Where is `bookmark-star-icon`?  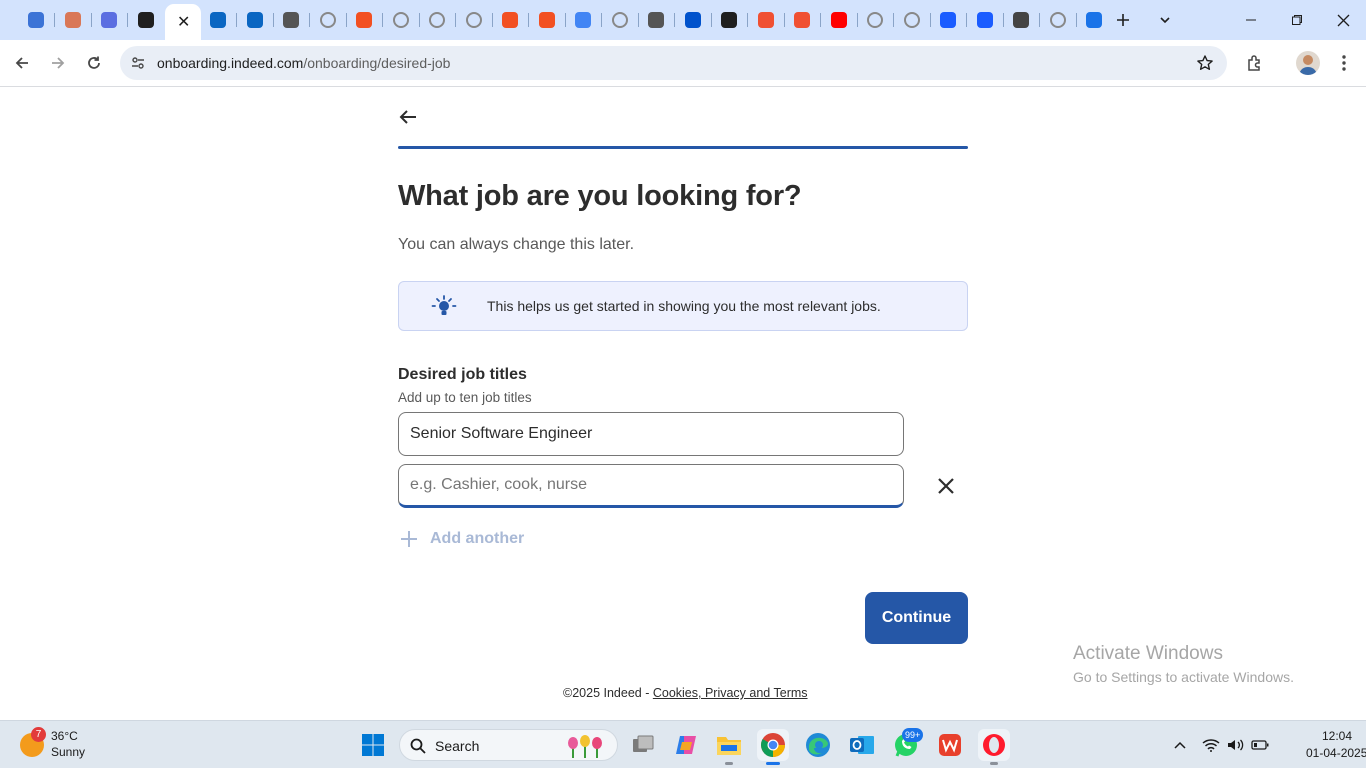
bookmark-star-icon is located at coordinates (1205, 63).